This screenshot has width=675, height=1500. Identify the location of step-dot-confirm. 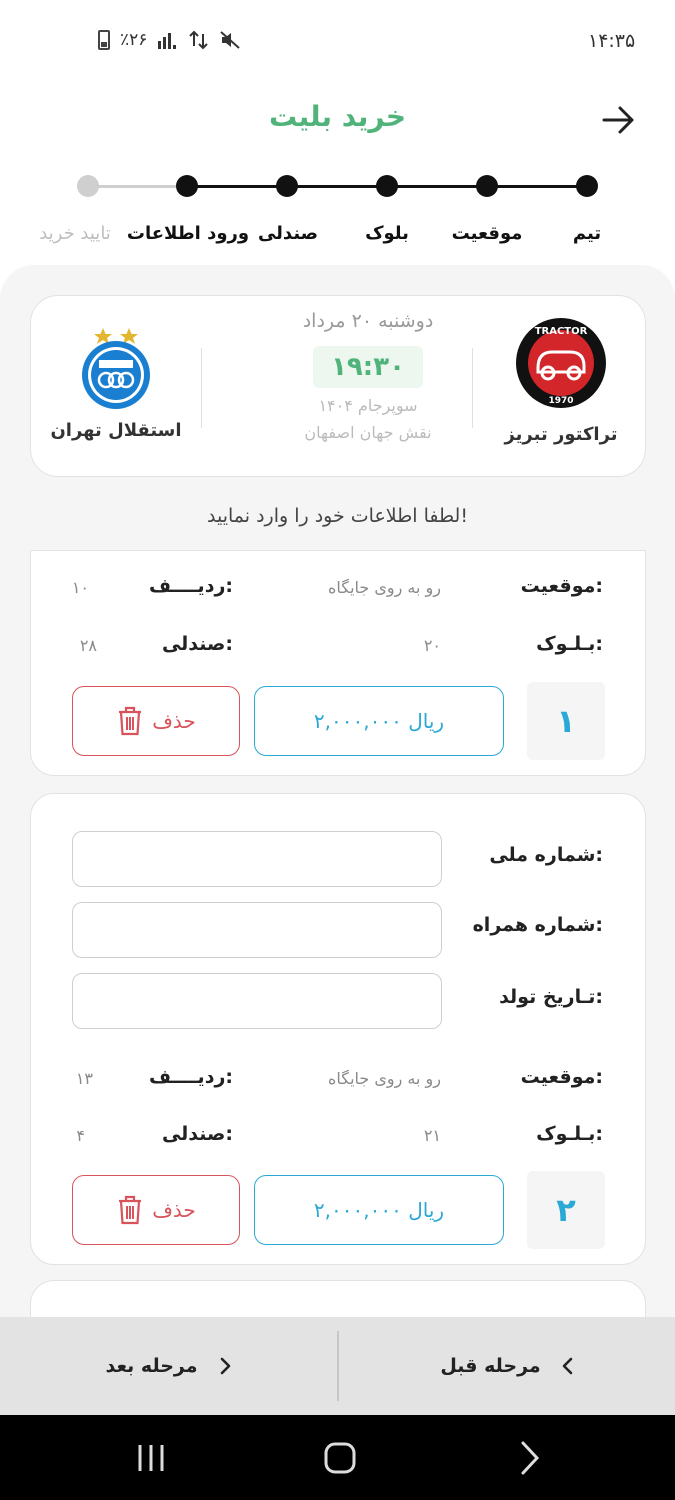
(88, 186).